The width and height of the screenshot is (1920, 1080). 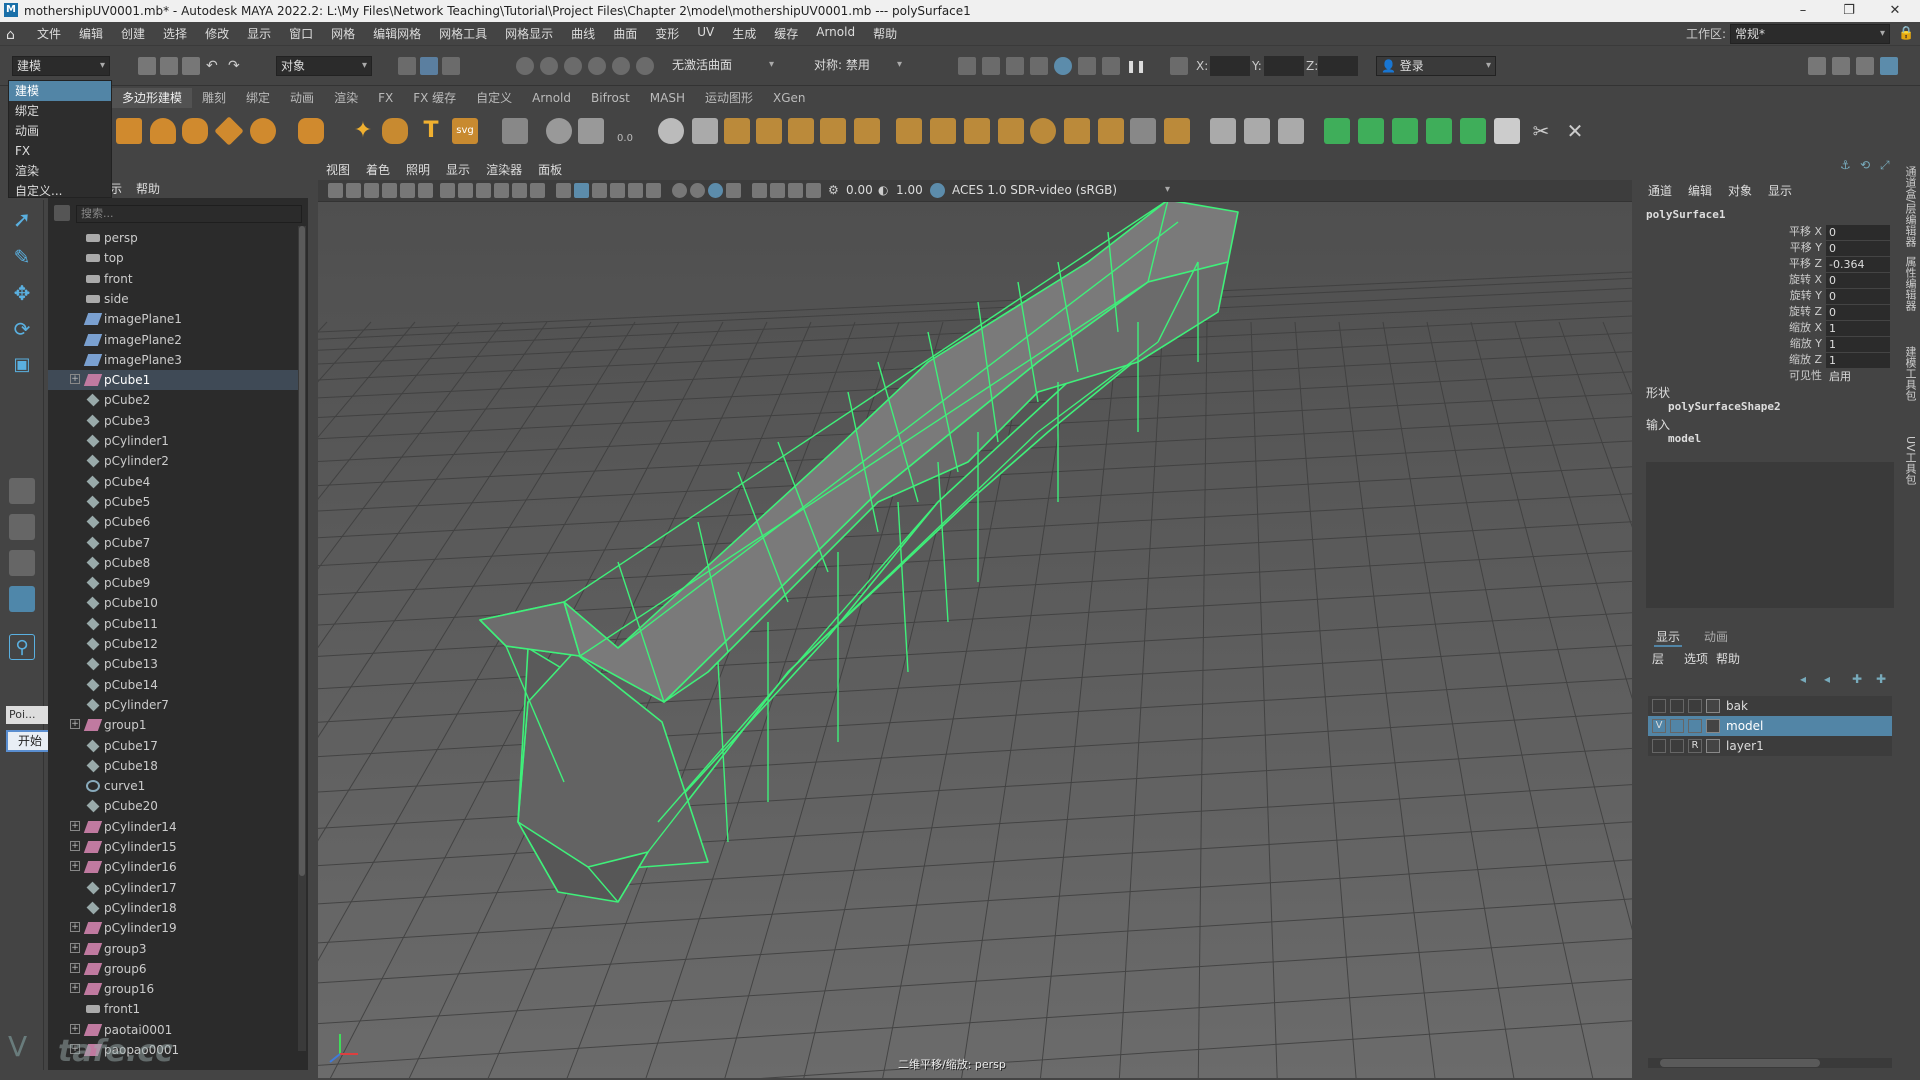 I want to click on lasso-tool-icon: ✎, so click(x=22, y=257).